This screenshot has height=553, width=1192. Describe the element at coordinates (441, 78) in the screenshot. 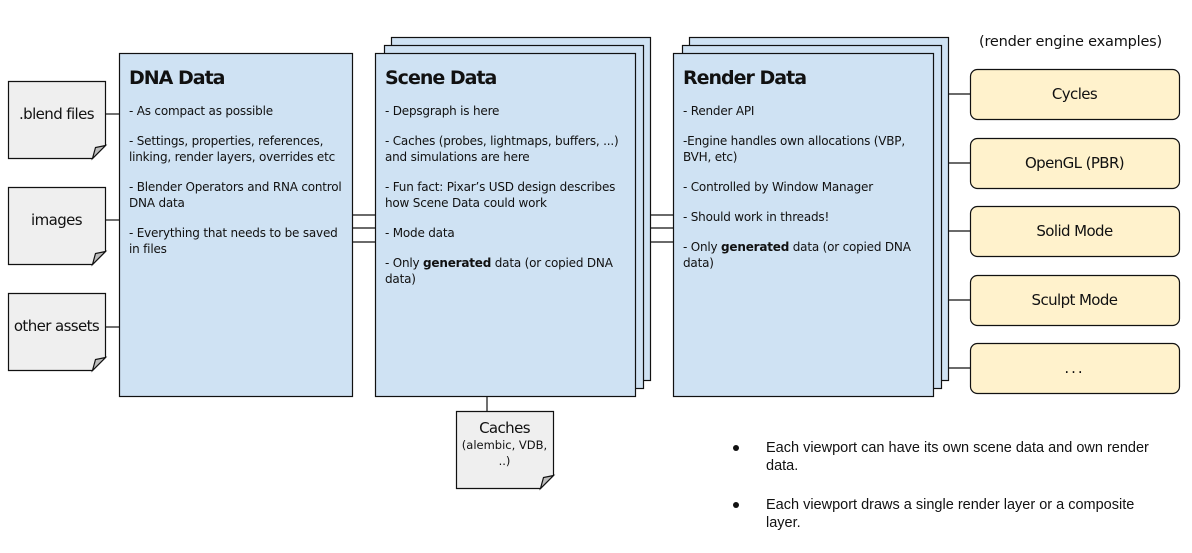

I see `scene-title: Scene Data` at that location.